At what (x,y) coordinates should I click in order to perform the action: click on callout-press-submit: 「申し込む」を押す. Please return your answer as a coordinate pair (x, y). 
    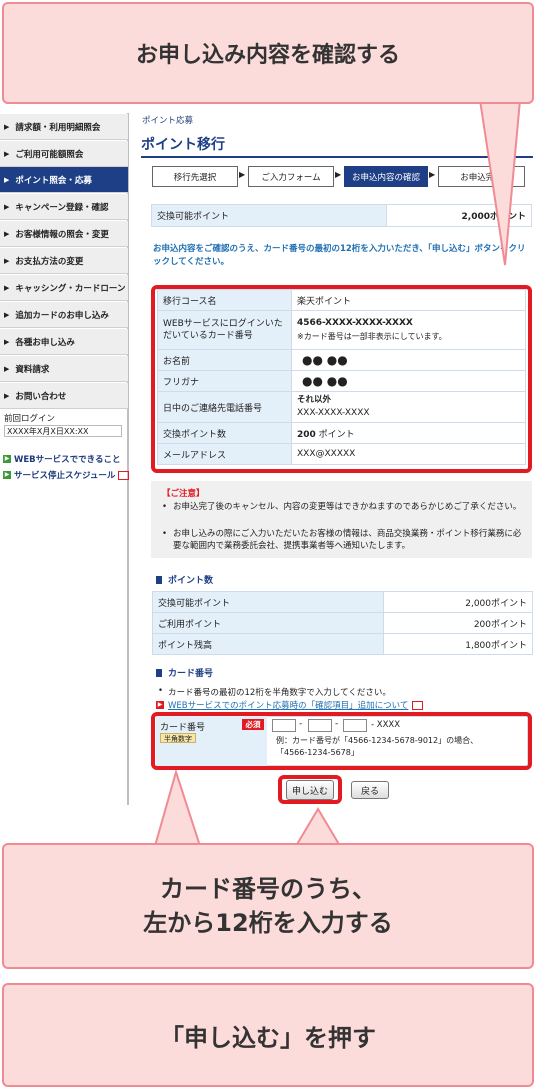
    Looking at the image, I should click on (268, 1035).